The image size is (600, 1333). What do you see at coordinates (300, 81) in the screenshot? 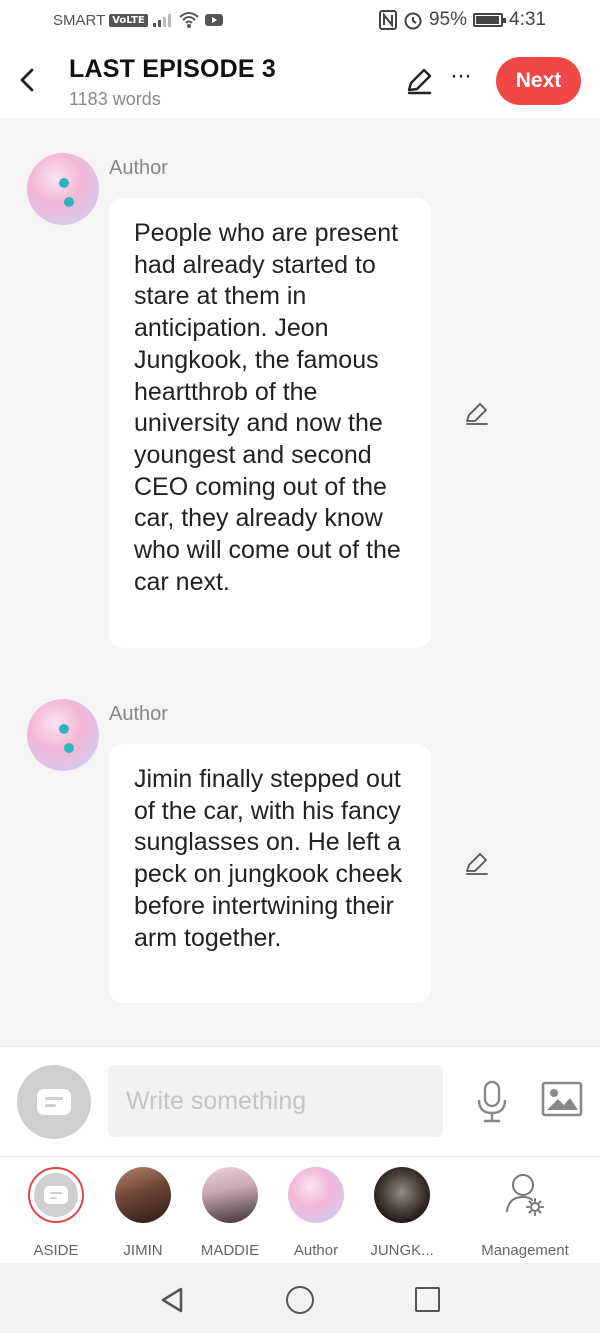
I see `episode-header: LAST EPISODE 3 1183 words ··· Next` at bounding box center [300, 81].